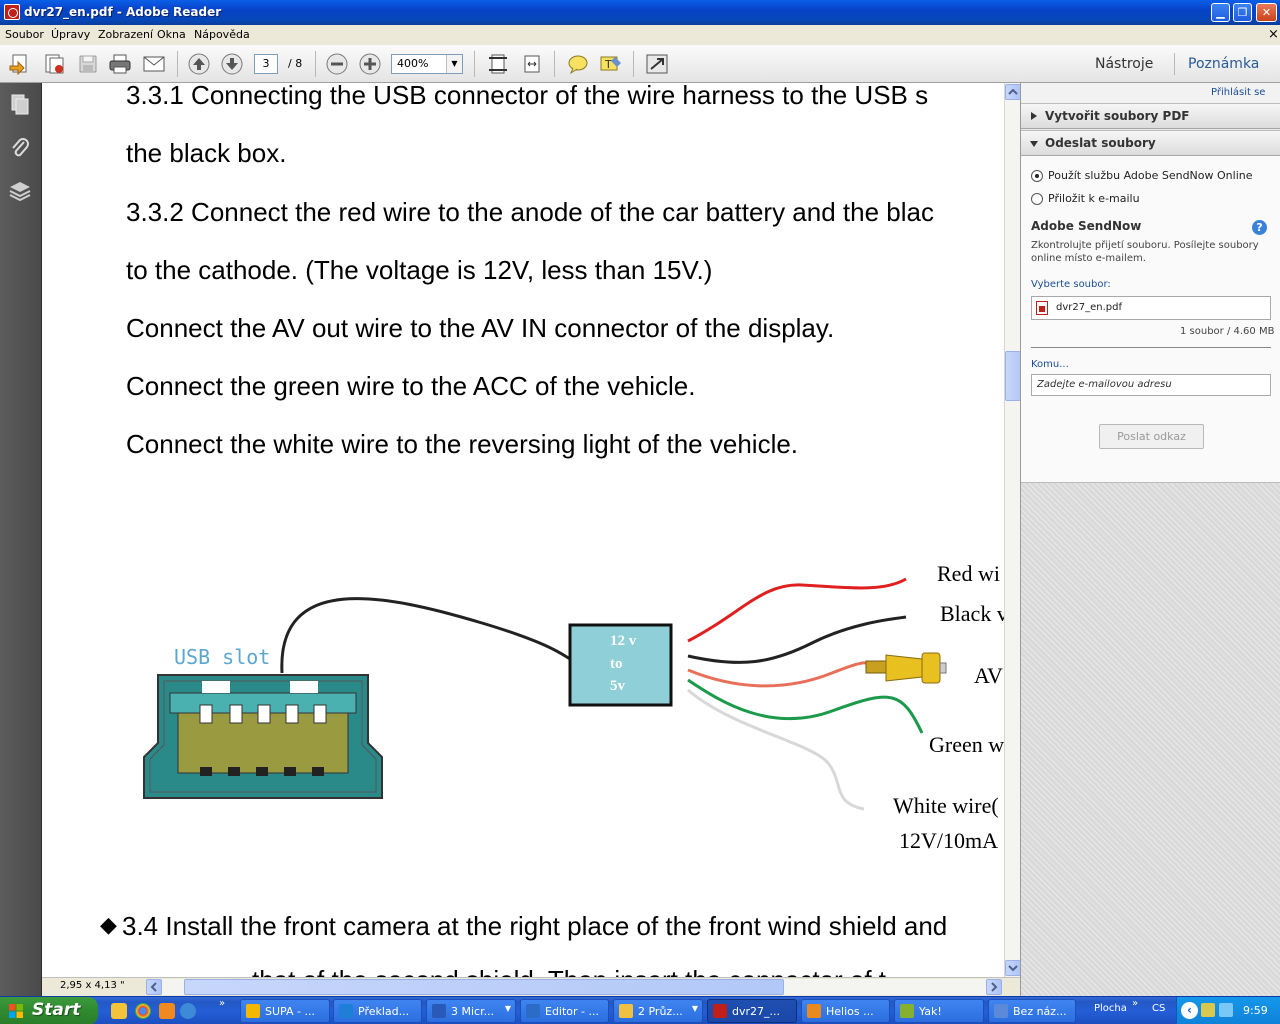  I want to click on section-create-label: Vytvořit soubory PDF, so click(1117, 116).